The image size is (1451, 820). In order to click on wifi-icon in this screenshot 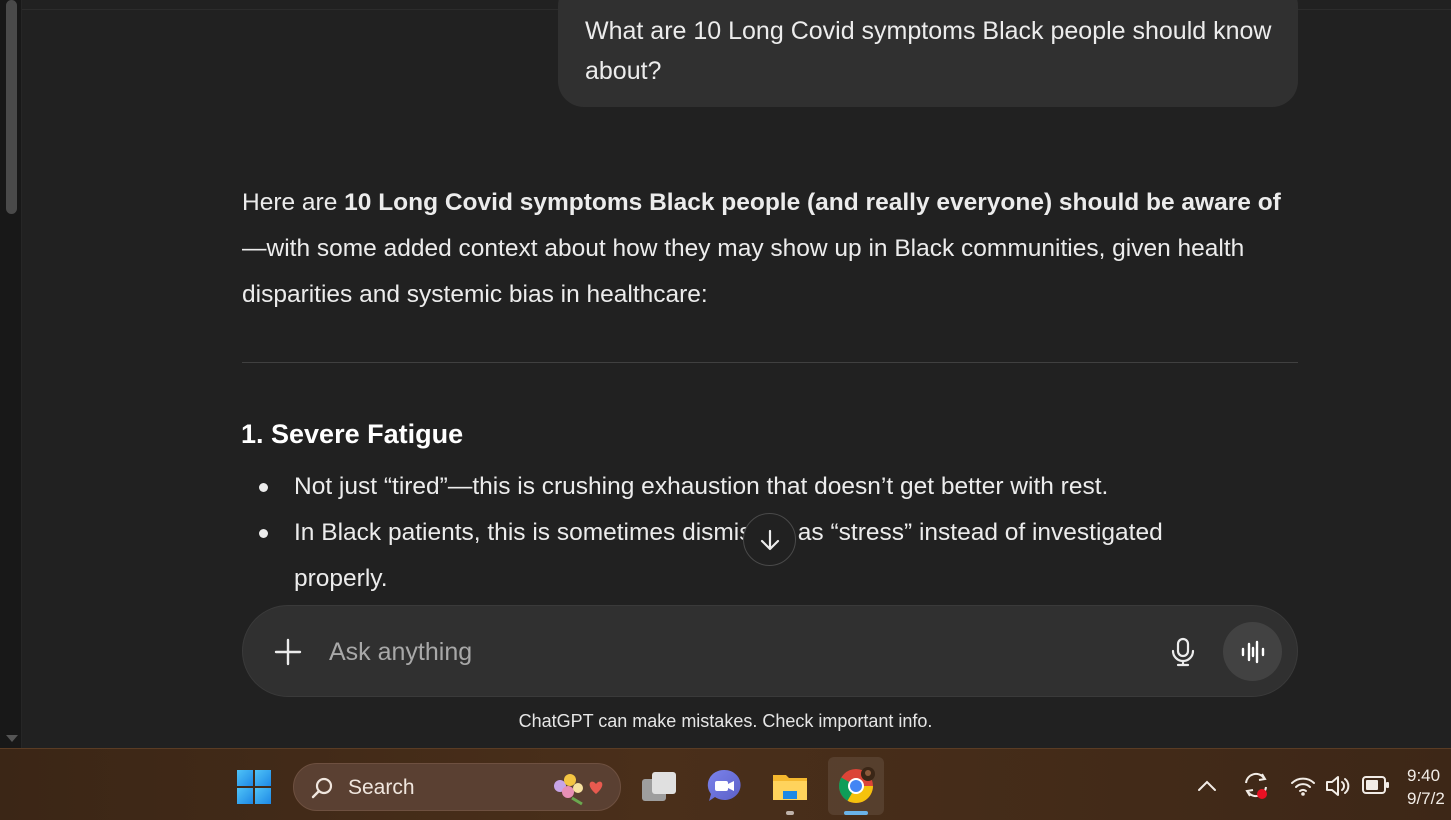, I will do `click(1303, 786)`.